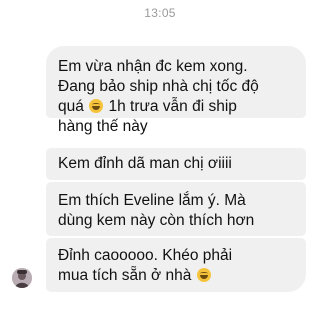 The width and height of the screenshot is (320, 320). What do you see at coordinates (160, 13) in the screenshot?
I see `message-timestamp: 13:05` at bounding box center [160, 13].